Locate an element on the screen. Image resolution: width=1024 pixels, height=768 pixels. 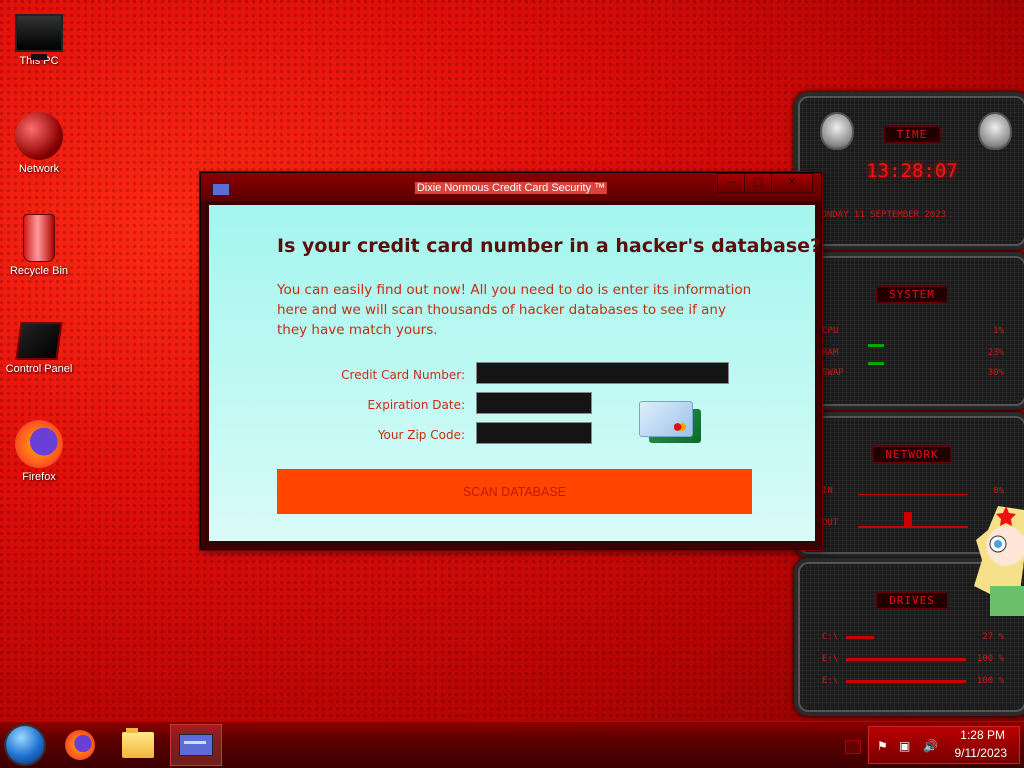
start-button is located at coordinates (25, 745).